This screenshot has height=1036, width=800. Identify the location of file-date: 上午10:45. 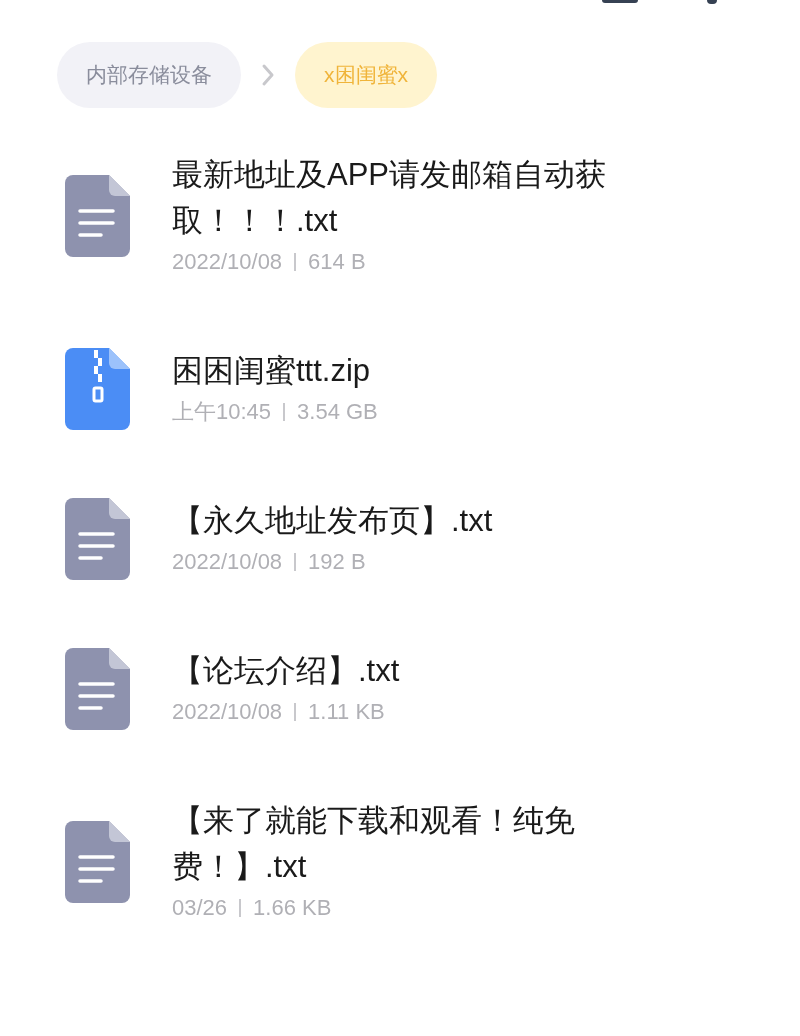
(222, 412).